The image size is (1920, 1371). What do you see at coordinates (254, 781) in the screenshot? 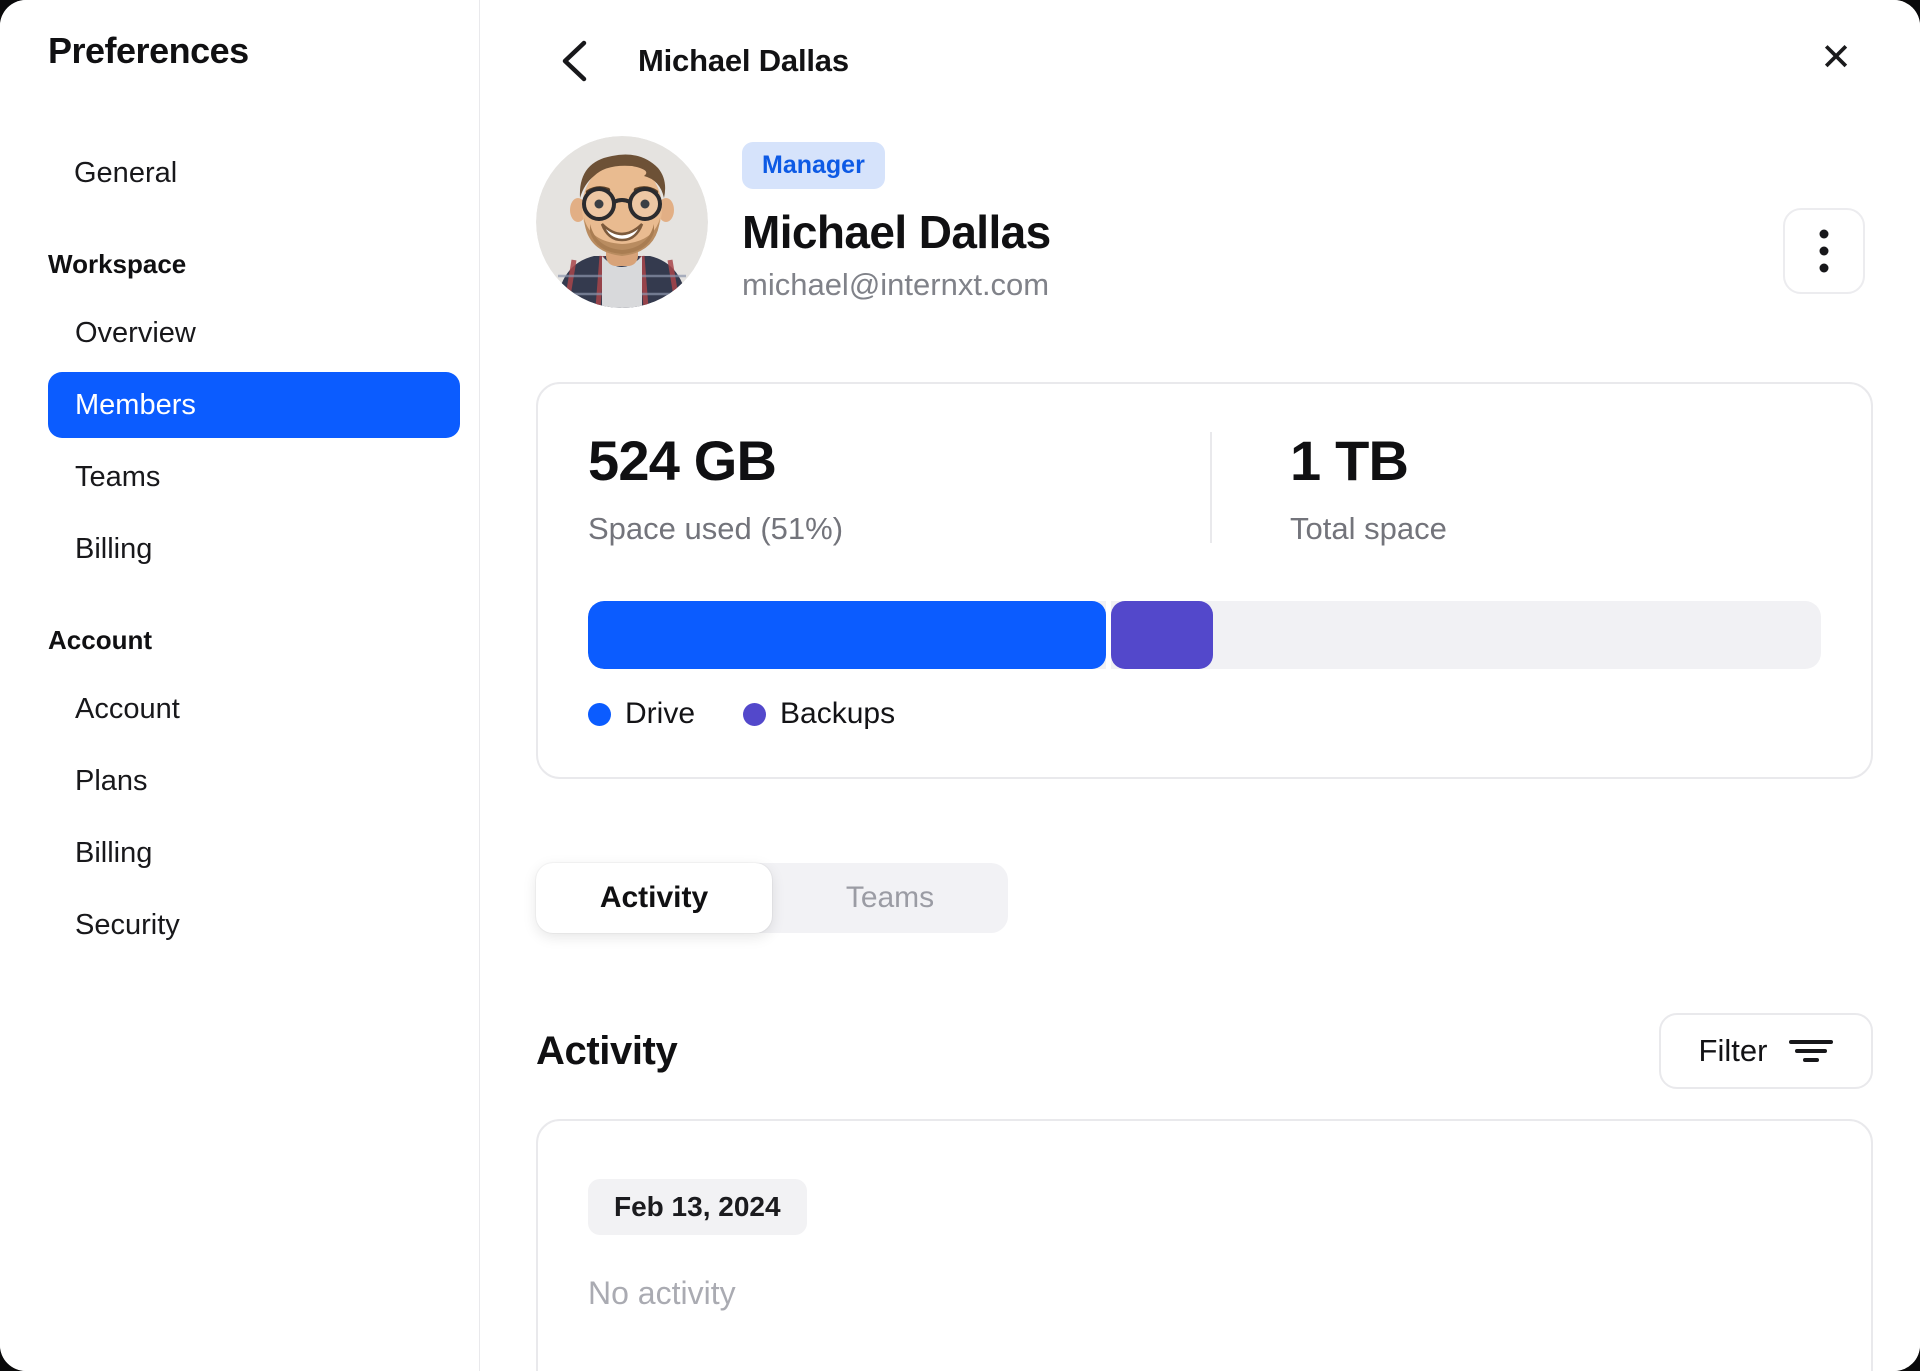
I see `sidebar-item-plans: Plans` at bounding box center [254, 781].